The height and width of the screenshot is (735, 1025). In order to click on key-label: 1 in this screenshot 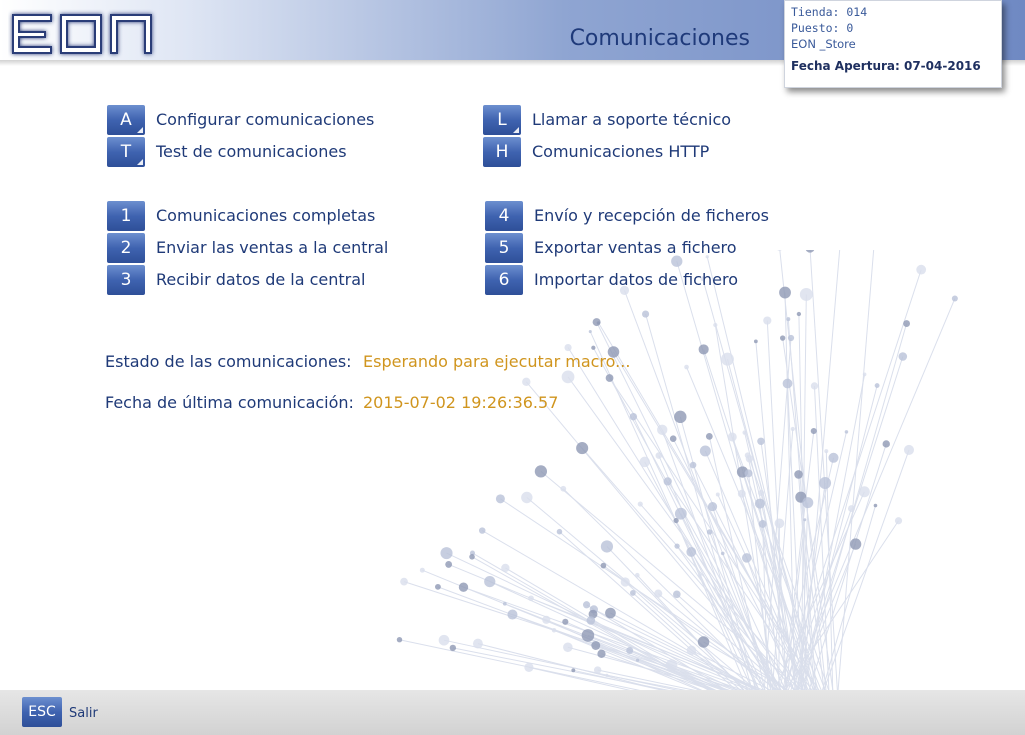, I will do `click(126, 216)`.